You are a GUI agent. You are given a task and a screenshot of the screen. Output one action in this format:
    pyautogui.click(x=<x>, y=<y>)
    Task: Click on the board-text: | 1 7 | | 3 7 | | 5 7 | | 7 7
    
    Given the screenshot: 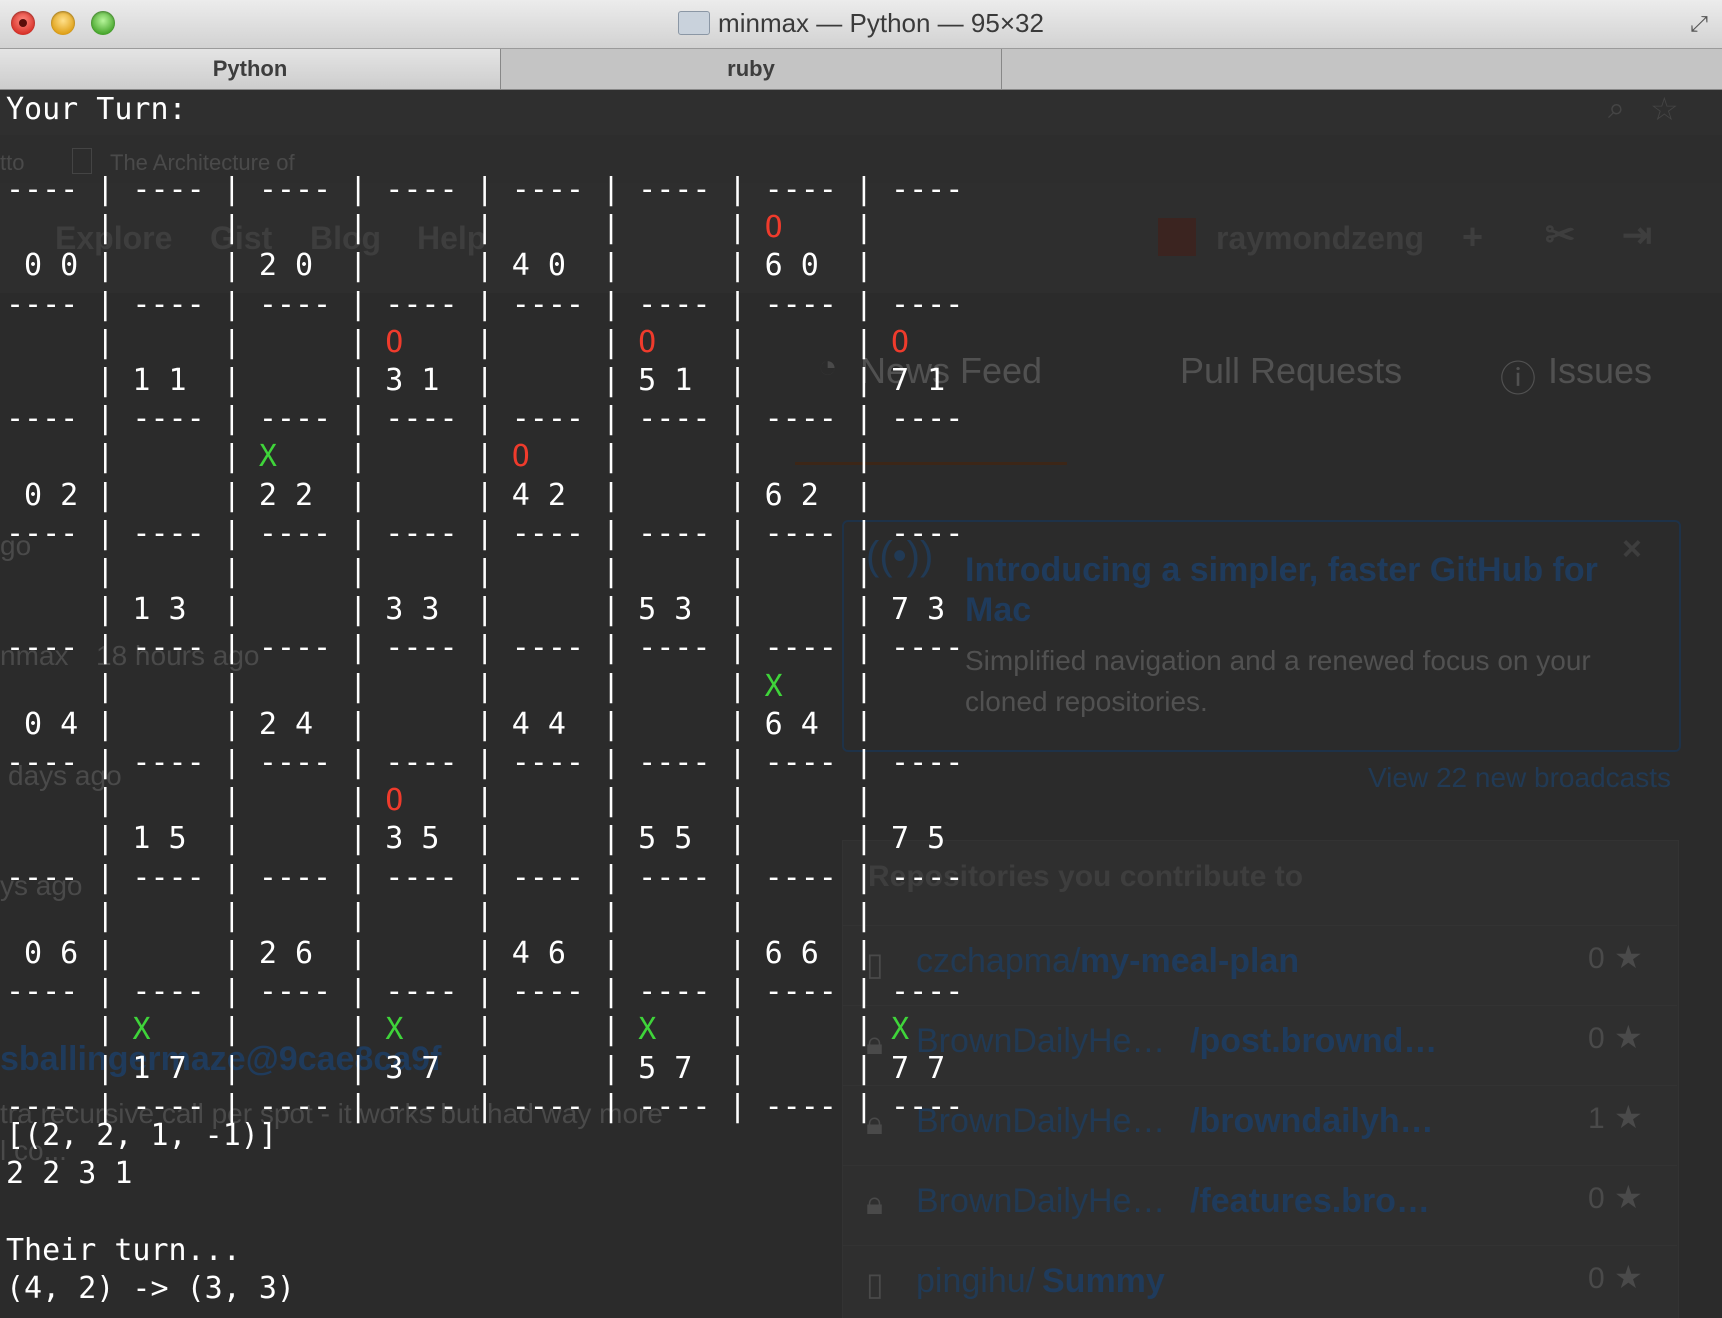 What is the action you would take?
    pyautogui.click(x=476, y=1068)
    